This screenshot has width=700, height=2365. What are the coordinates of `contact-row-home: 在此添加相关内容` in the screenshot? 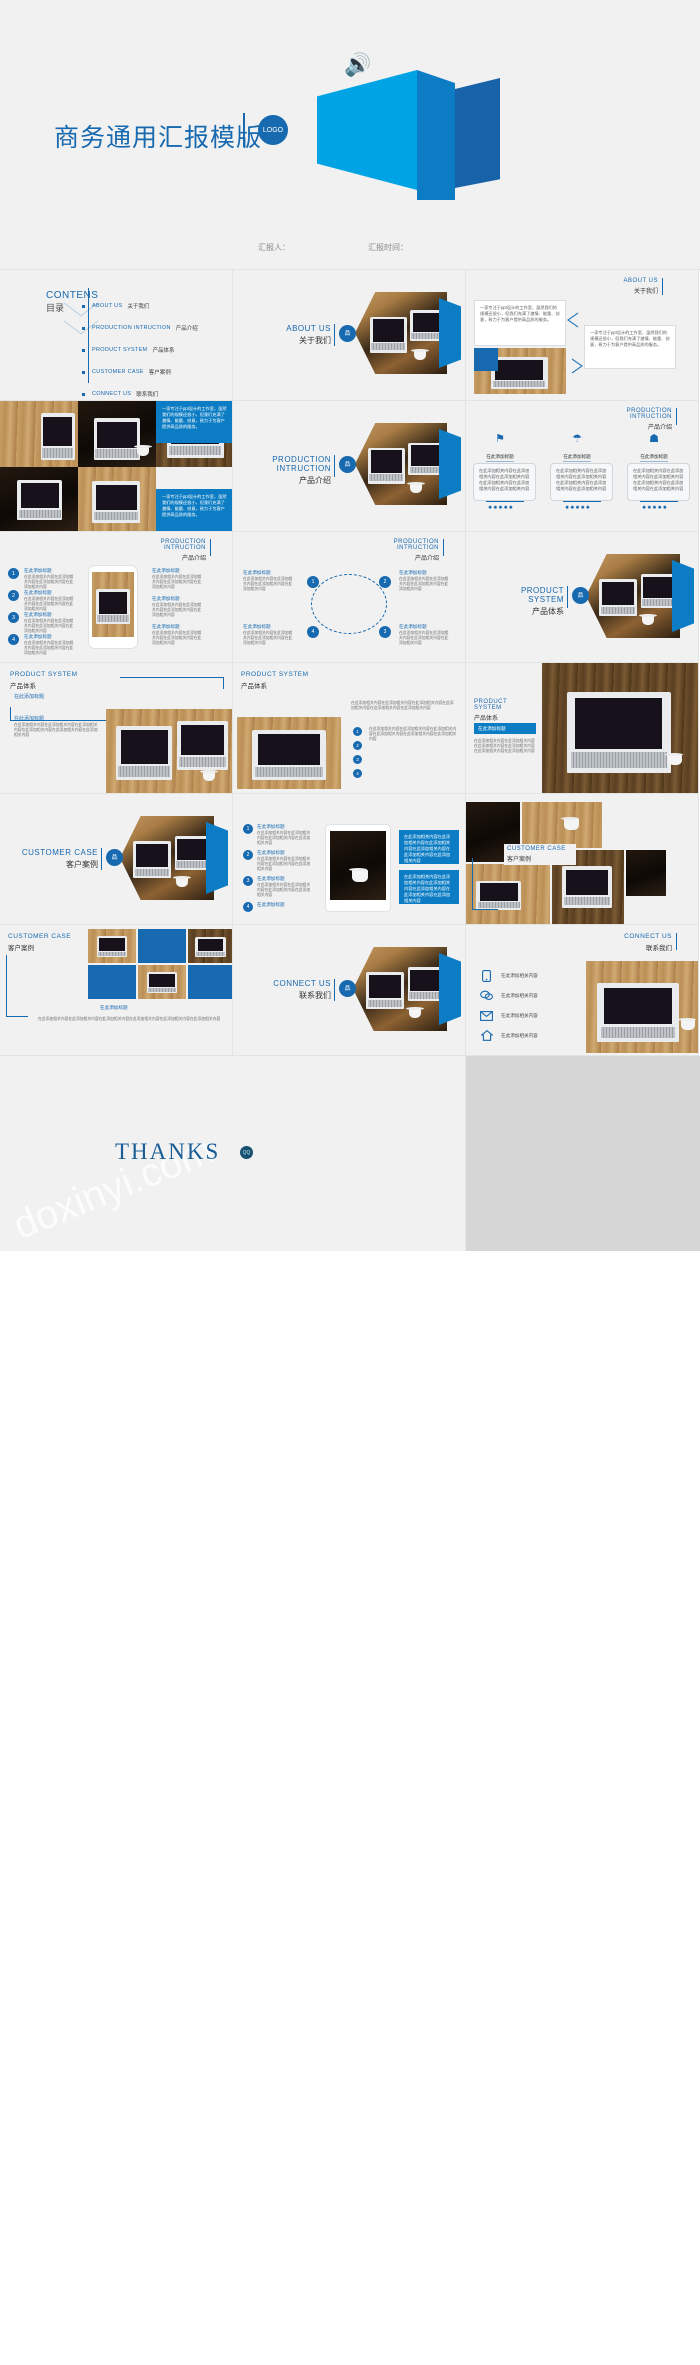 It's located at (509, 1035).